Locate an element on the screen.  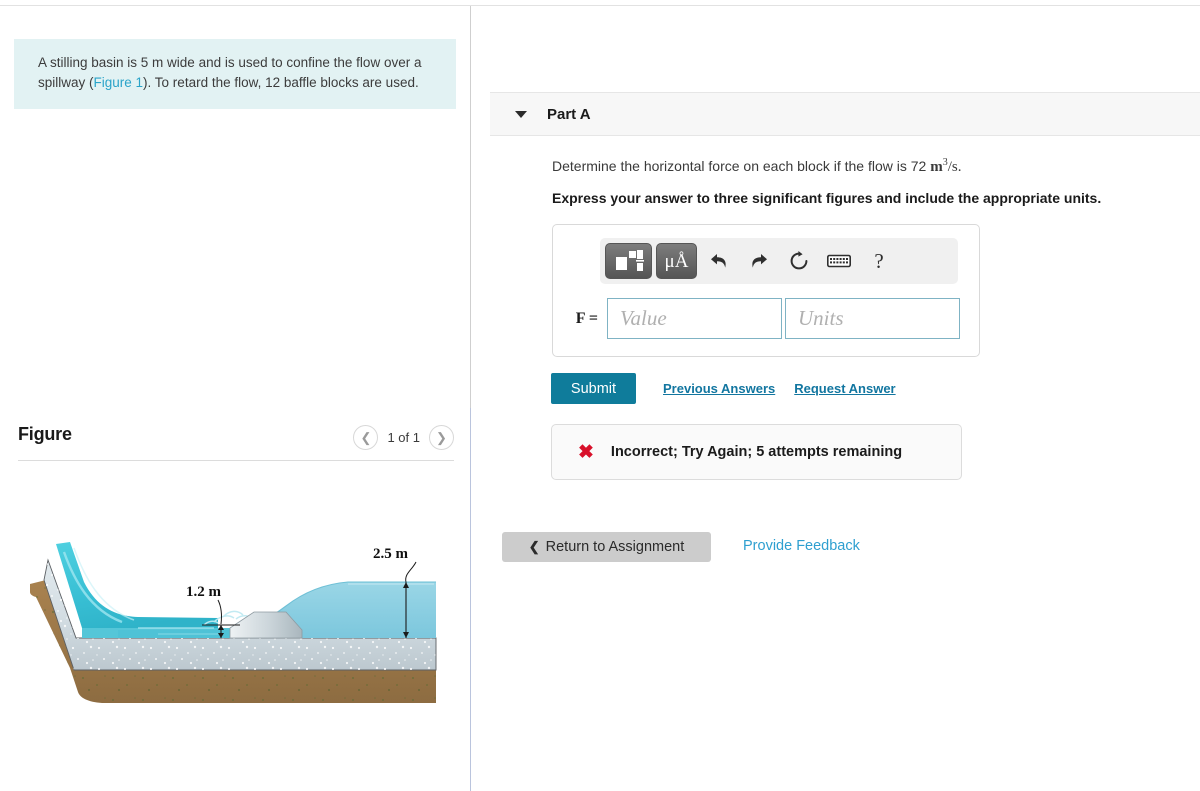
undo-icon is located at coordinates (719, 261).